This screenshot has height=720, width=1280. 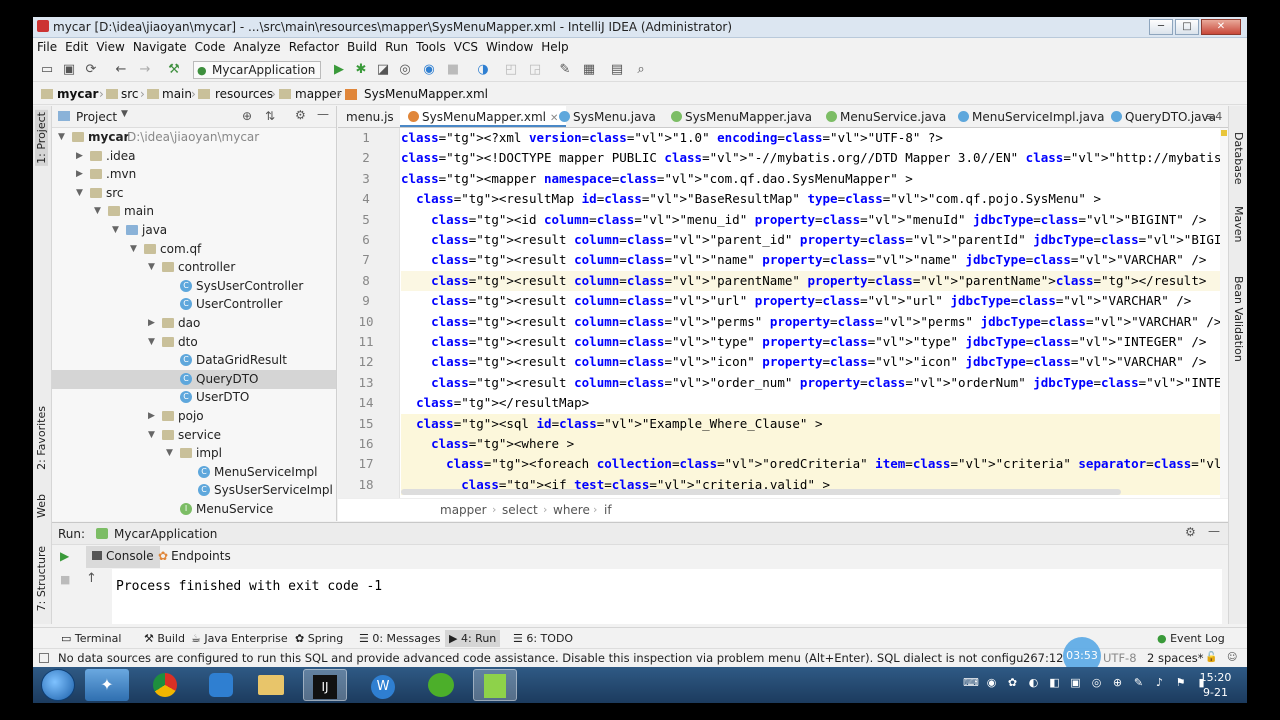 What do you see at coordinates (194, 379) in the screenshot?
I see `tree-item: C QueryDTO` at bounding box center [194, 379].